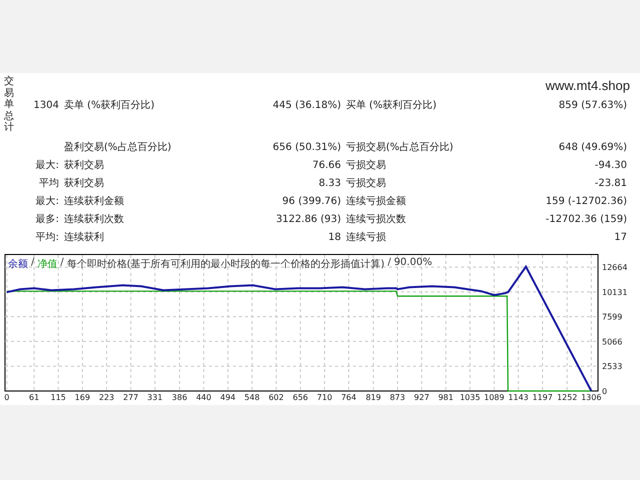  I want to click on stat-value: -94.30, so click(610, 165).